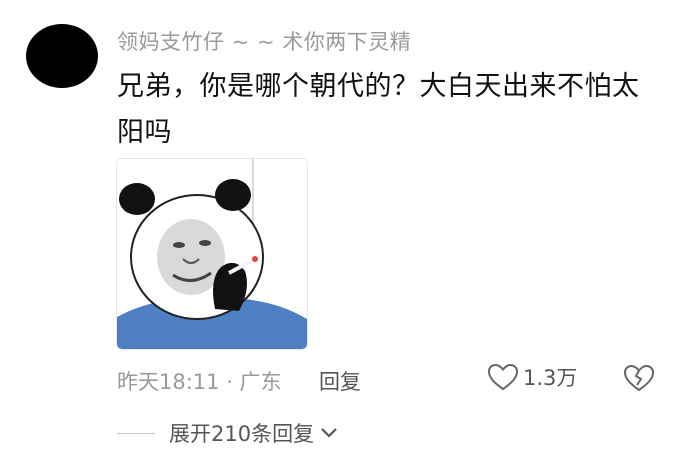 This screenshot has width=690, height=464. Describe the element at coordinates (136, 433) in the screenshot. I see `divider-line` at that location.